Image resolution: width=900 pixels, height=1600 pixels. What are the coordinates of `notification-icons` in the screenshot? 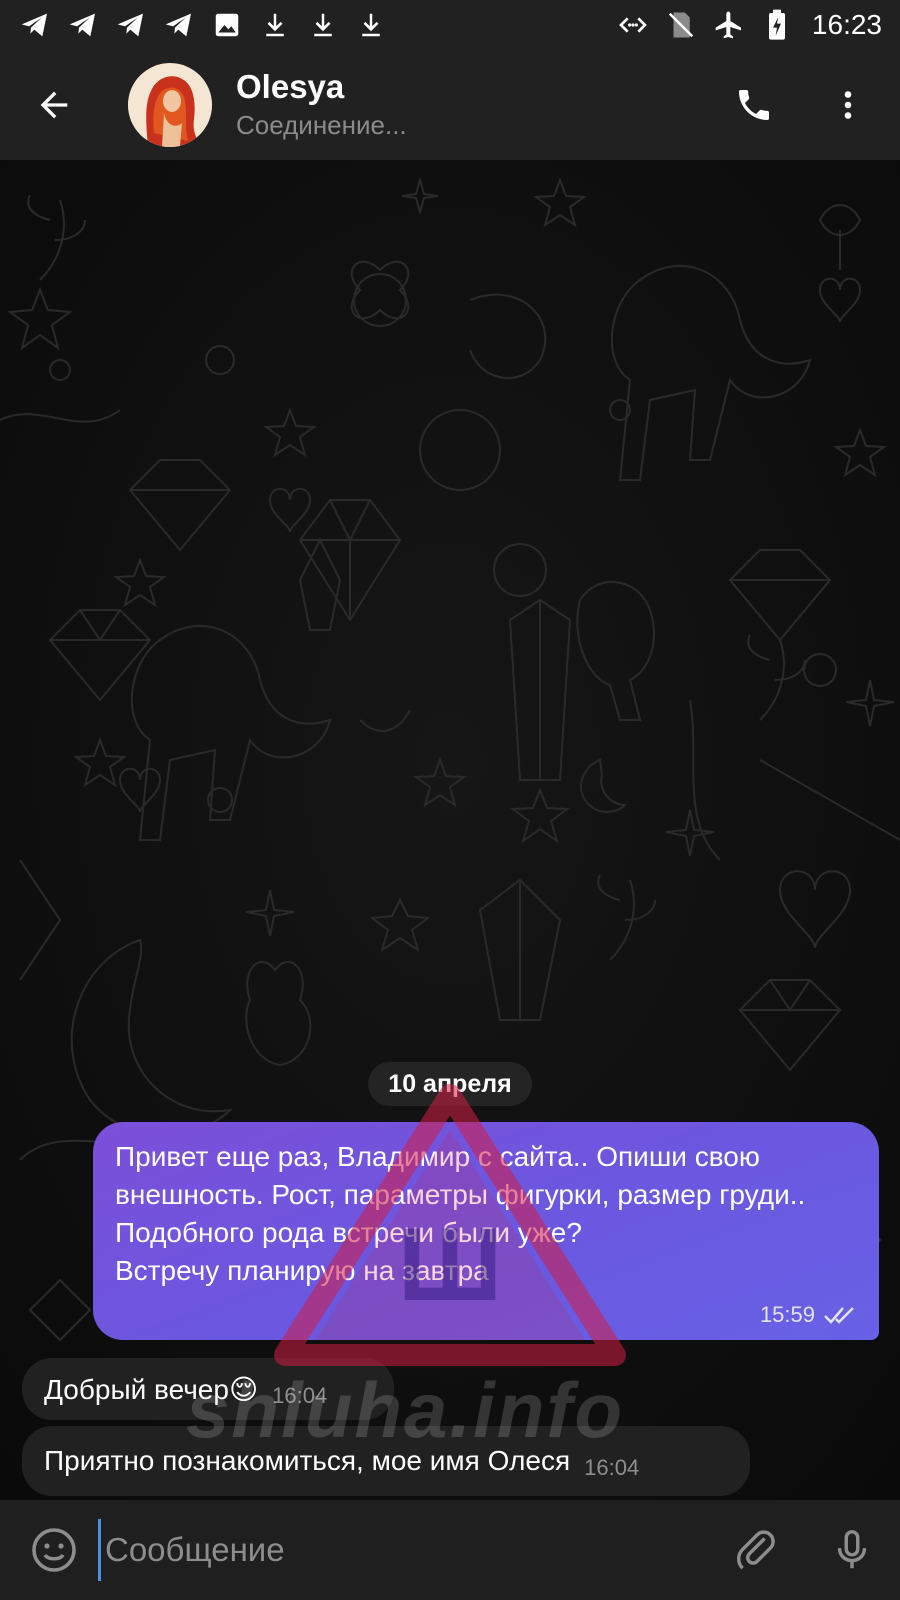 It's located at (203, 25).